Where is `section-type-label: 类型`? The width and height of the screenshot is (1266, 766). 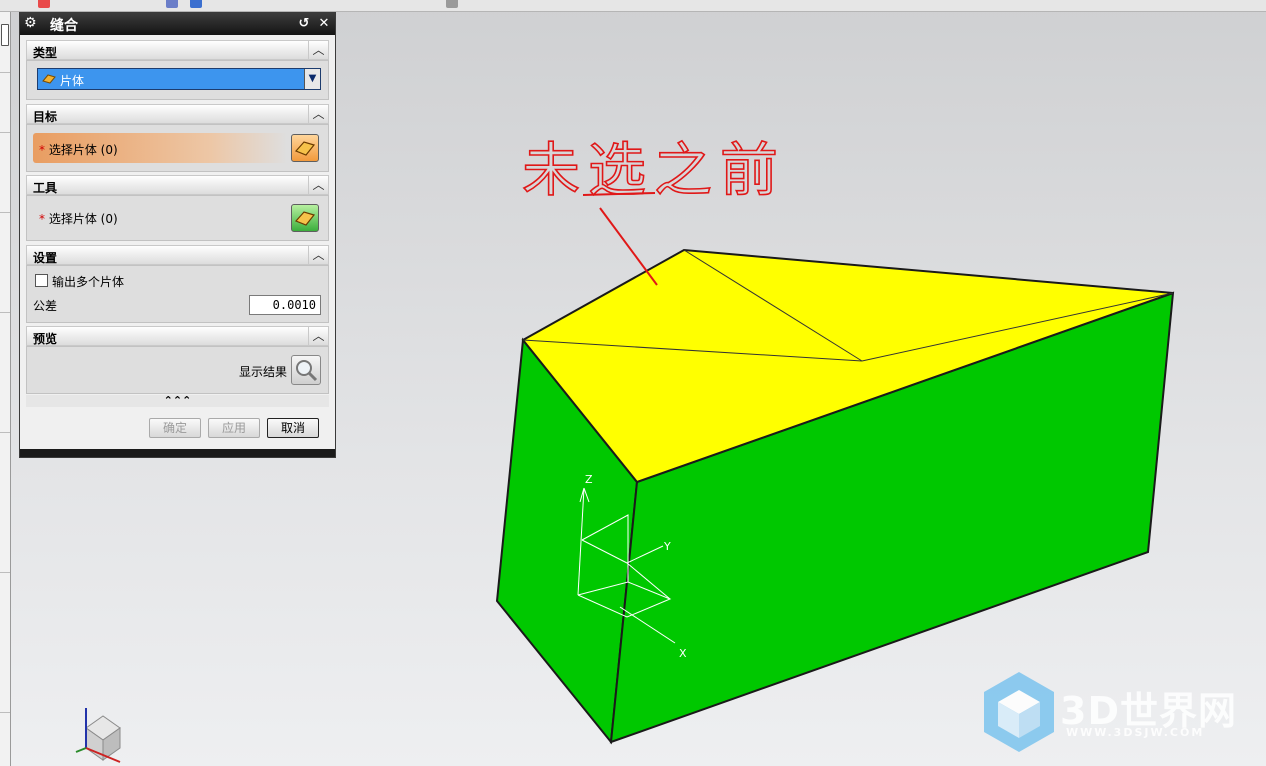
section-type-label: 类型 is located at coordinates (45, 53).